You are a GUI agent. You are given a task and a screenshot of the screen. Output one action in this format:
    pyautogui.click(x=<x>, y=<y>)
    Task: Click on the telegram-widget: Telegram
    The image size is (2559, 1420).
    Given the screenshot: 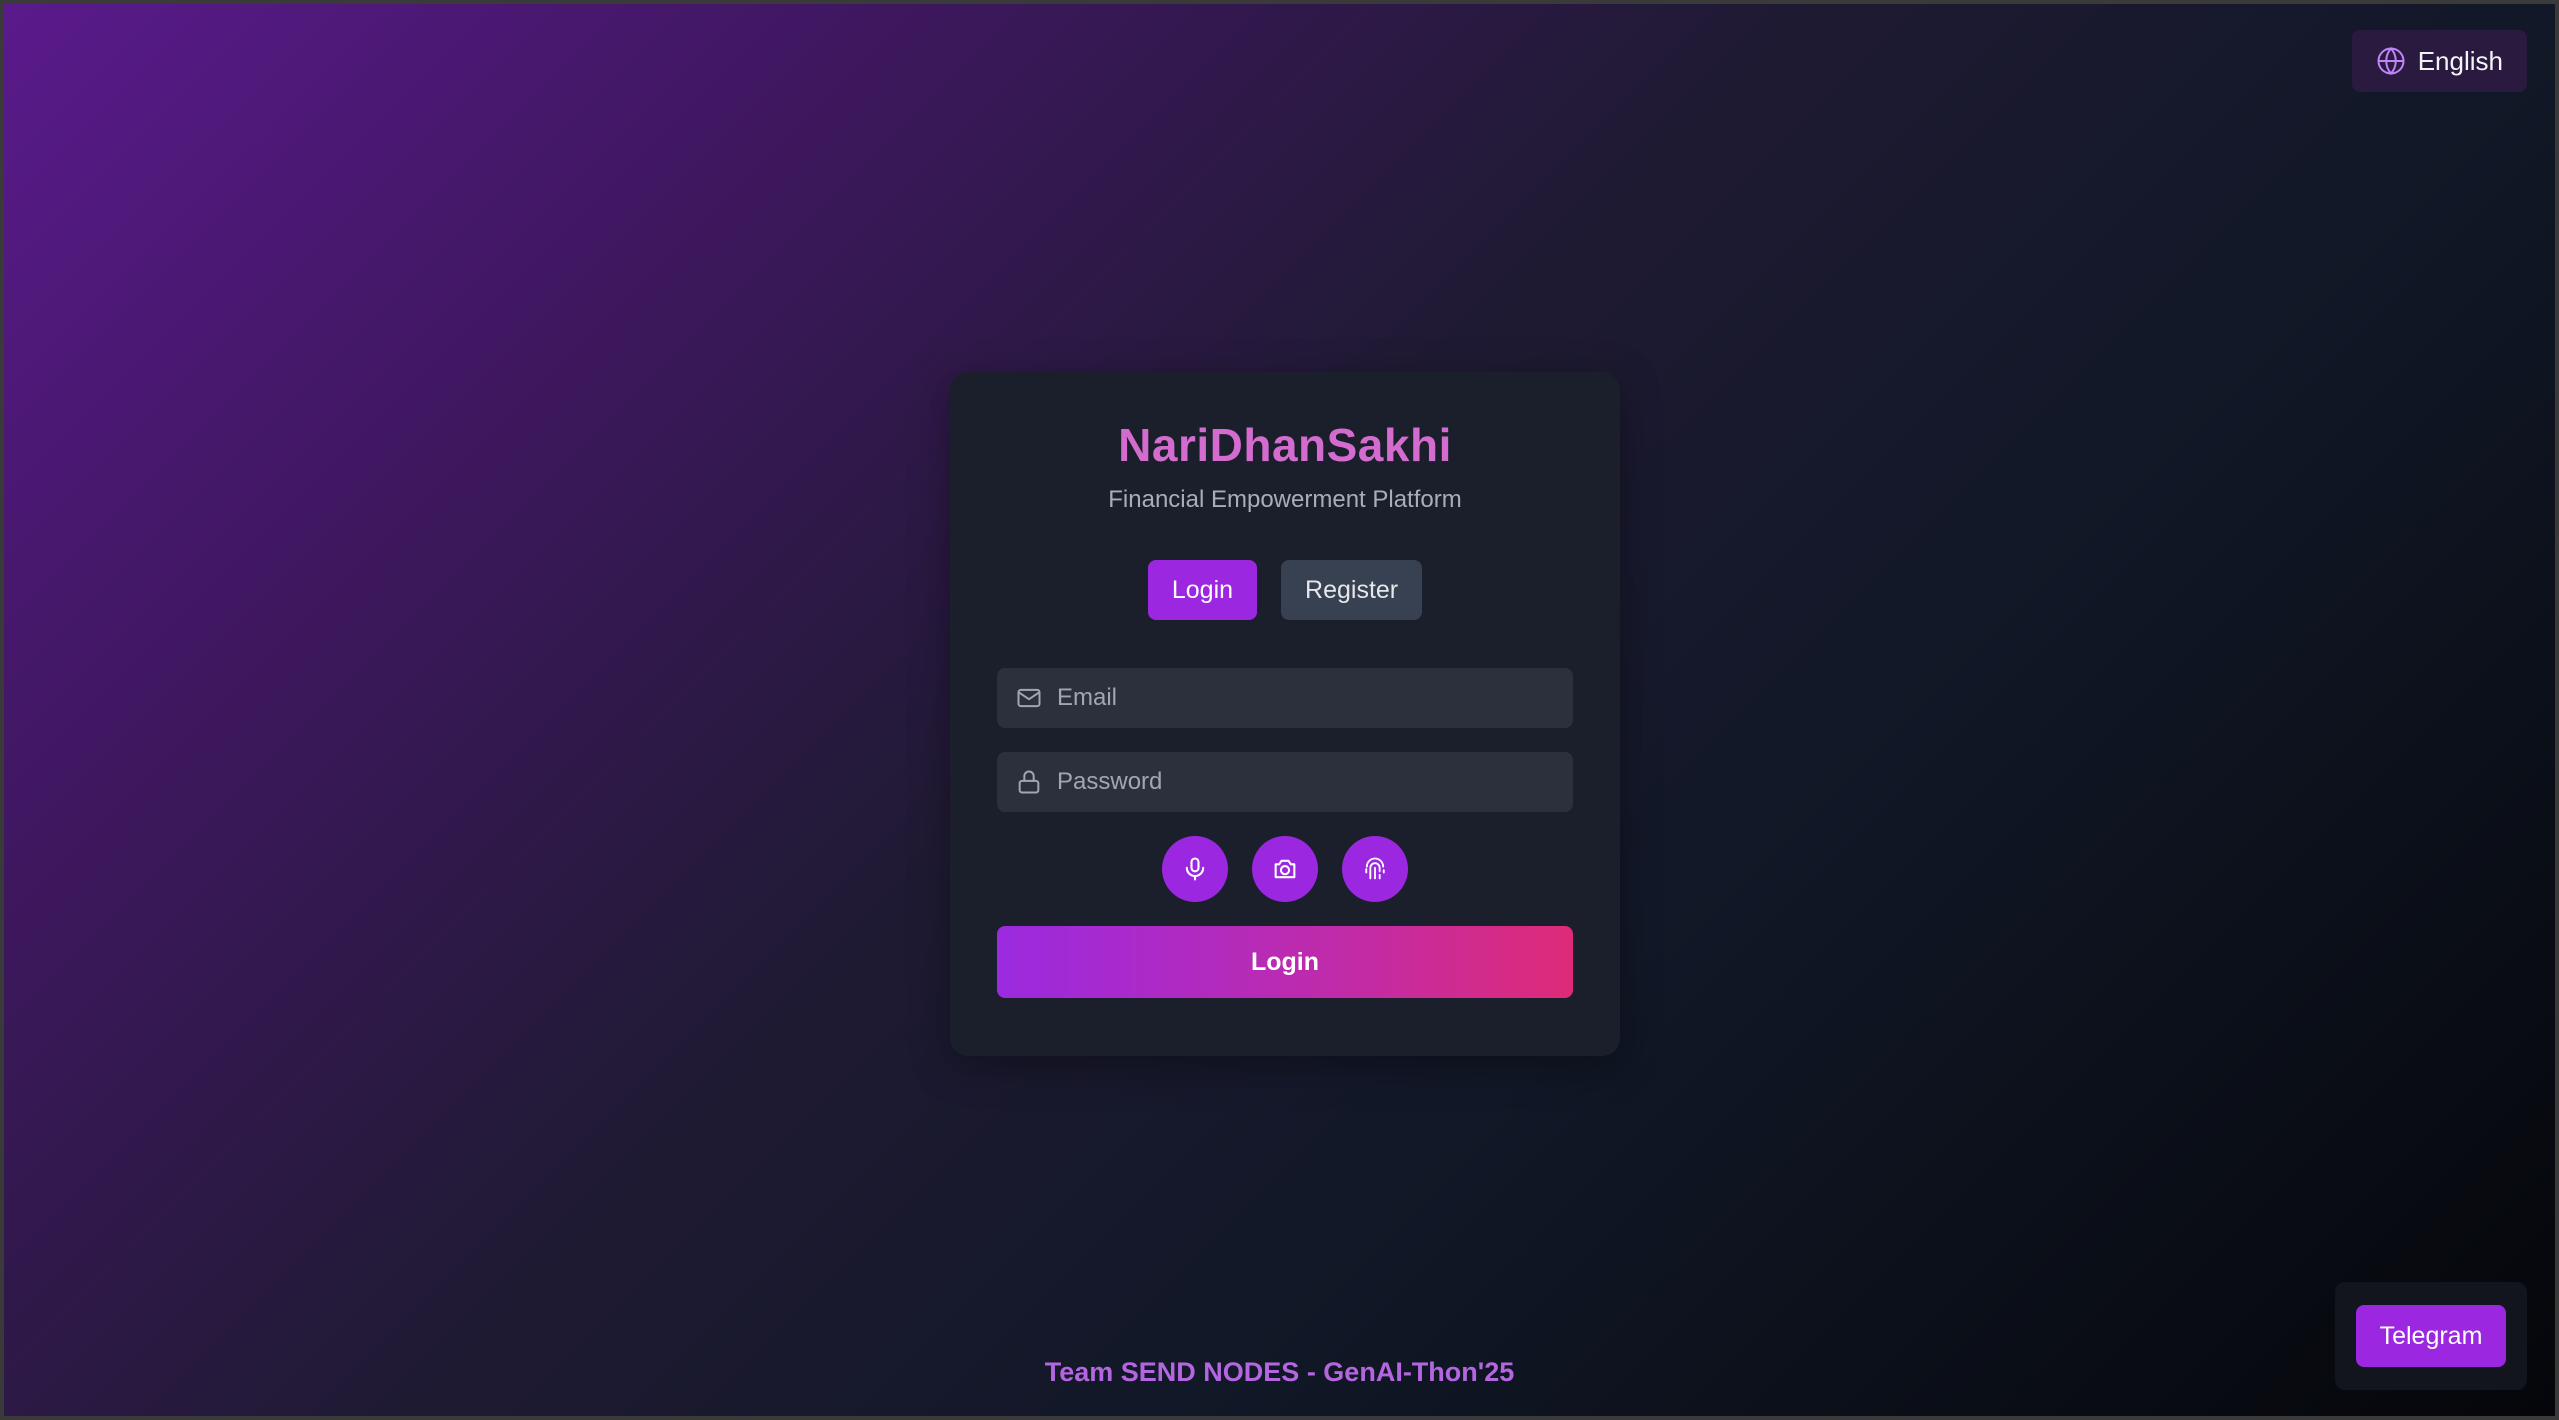 What is the action you would take?
    pyautogui.click(x=2431, y=1336)
    